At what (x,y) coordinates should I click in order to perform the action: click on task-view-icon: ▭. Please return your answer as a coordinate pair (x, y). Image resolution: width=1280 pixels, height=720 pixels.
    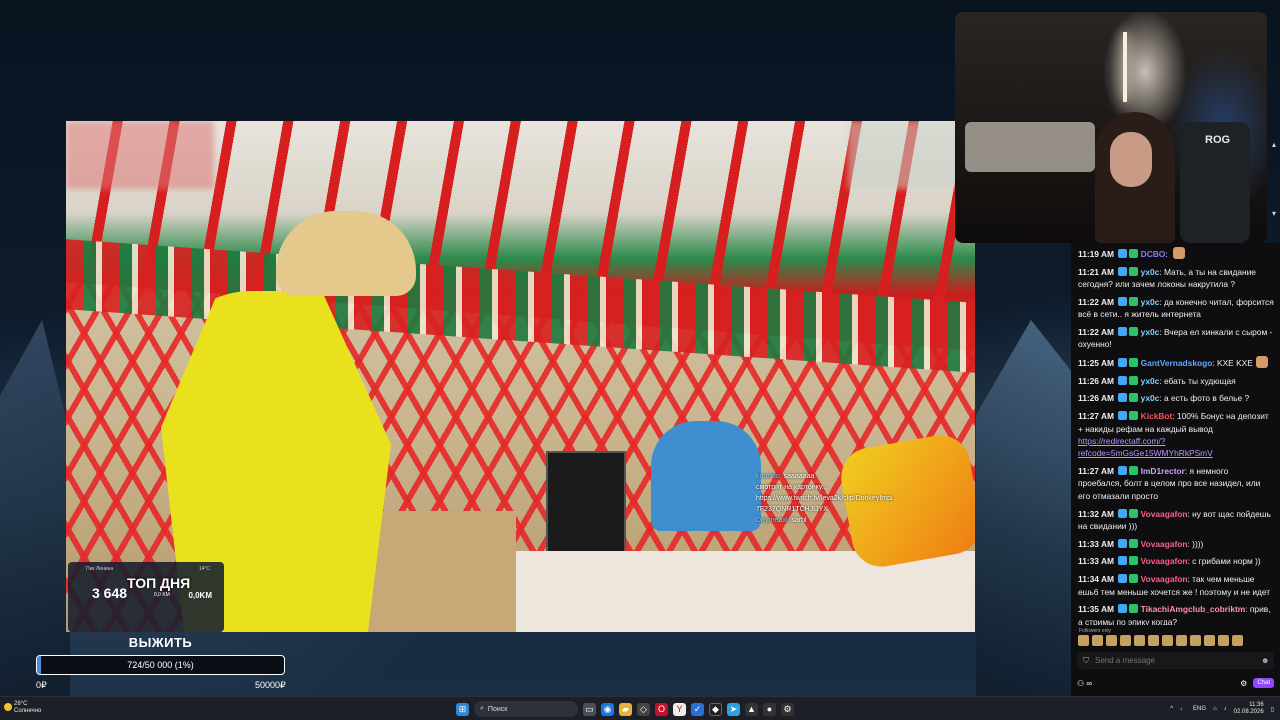
    Looking at the image, I should click on (589, 709).